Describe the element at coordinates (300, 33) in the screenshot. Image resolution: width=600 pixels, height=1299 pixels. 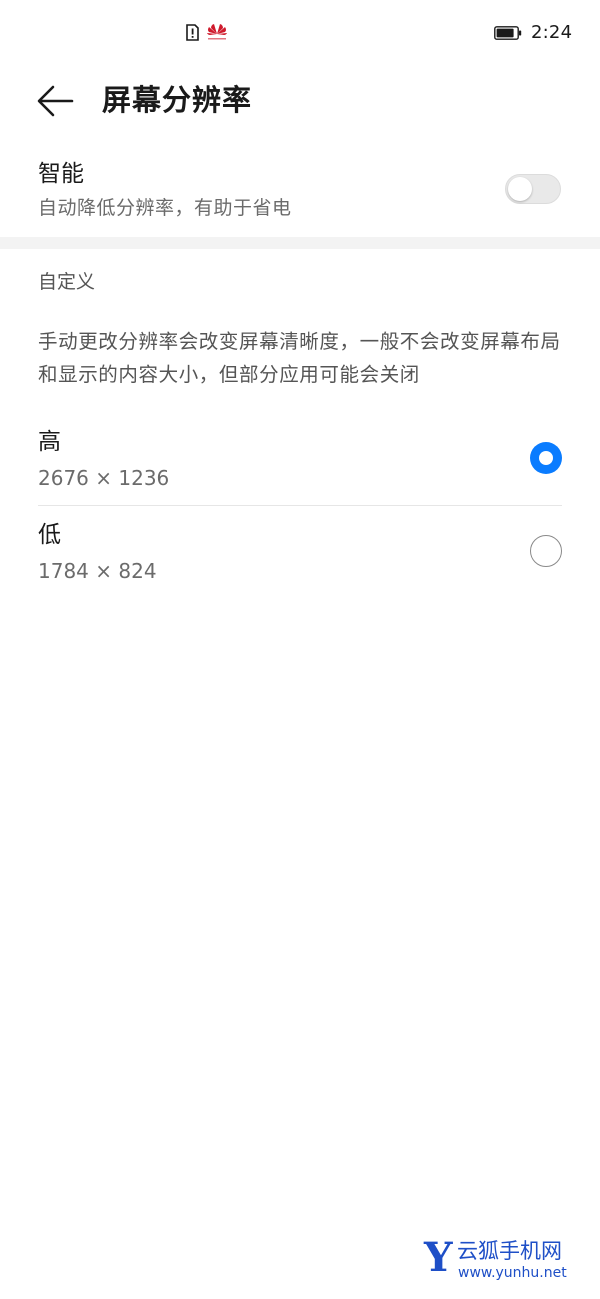
I see `status-bar: 2:24` at that location.